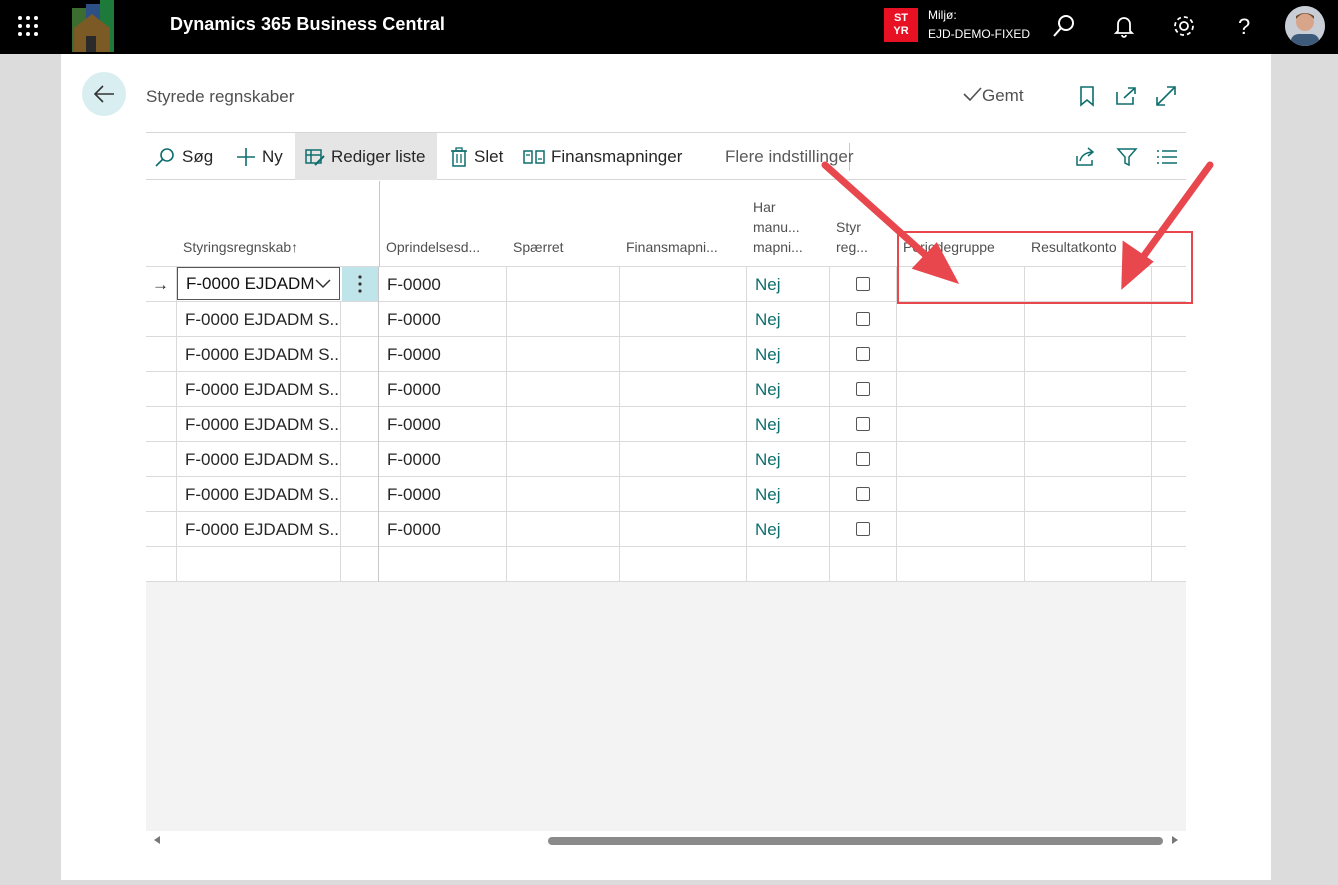  What do you see at coordinates (1244, 26) in the screenshot?
I see `help-icon: ?` at bounding box center [1244, 26].